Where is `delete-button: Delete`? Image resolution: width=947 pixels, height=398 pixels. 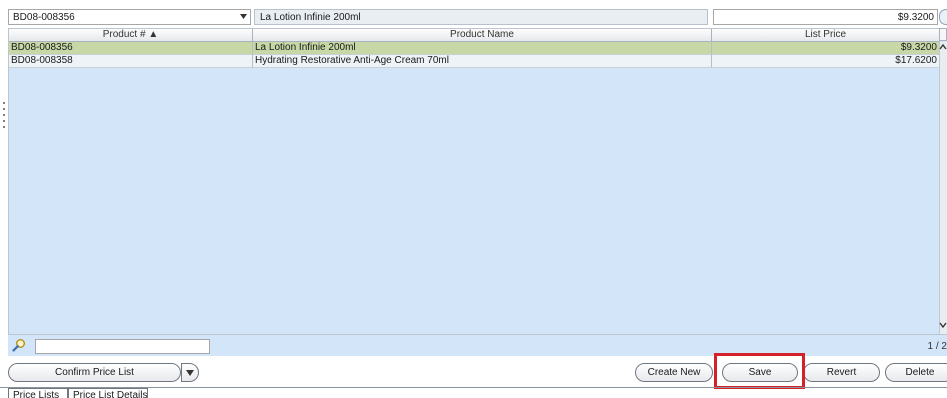 delete-button: Delete is located at coordinates (916, 372).